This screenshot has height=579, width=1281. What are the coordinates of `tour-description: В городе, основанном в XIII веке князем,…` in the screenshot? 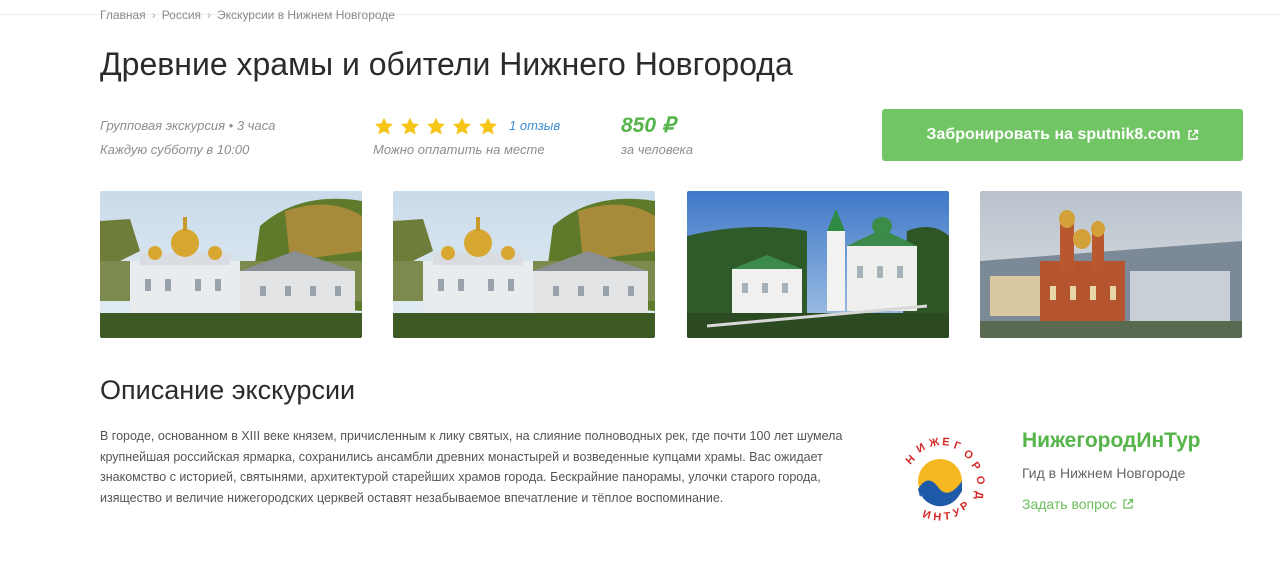 It's located at (471, 467).